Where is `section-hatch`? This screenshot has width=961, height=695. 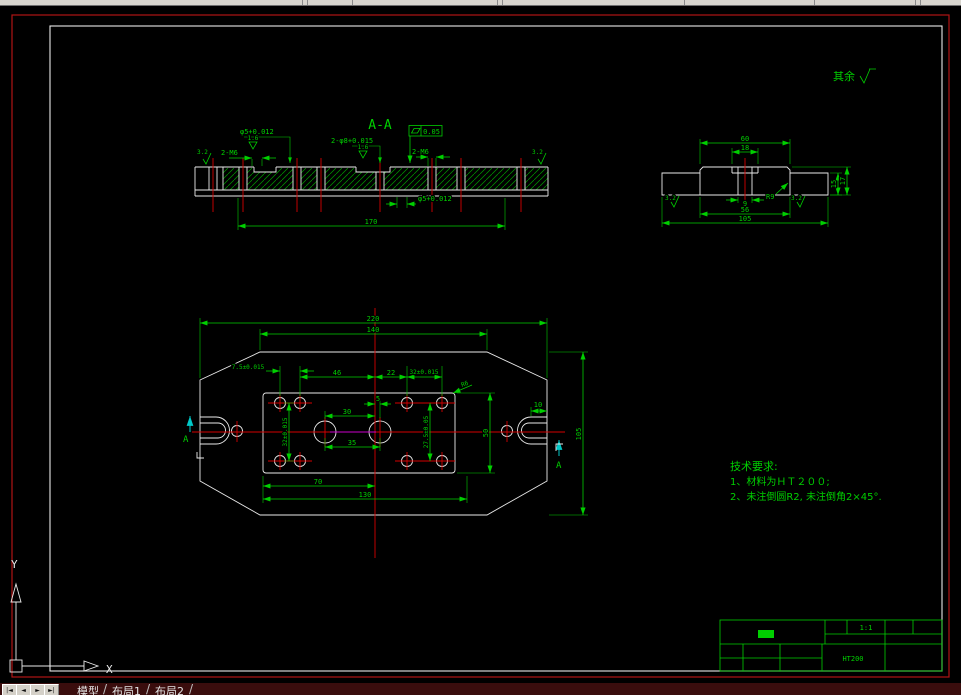
section-hatch is located at coordinates (385, 179).